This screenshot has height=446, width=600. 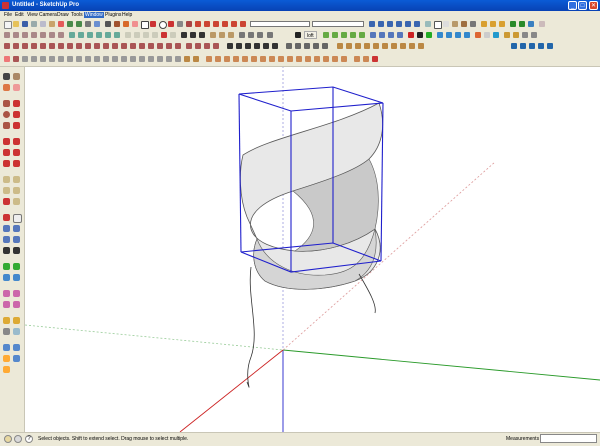 I want to click on plugin-shape-3-icon, so click(x=358, y=46).